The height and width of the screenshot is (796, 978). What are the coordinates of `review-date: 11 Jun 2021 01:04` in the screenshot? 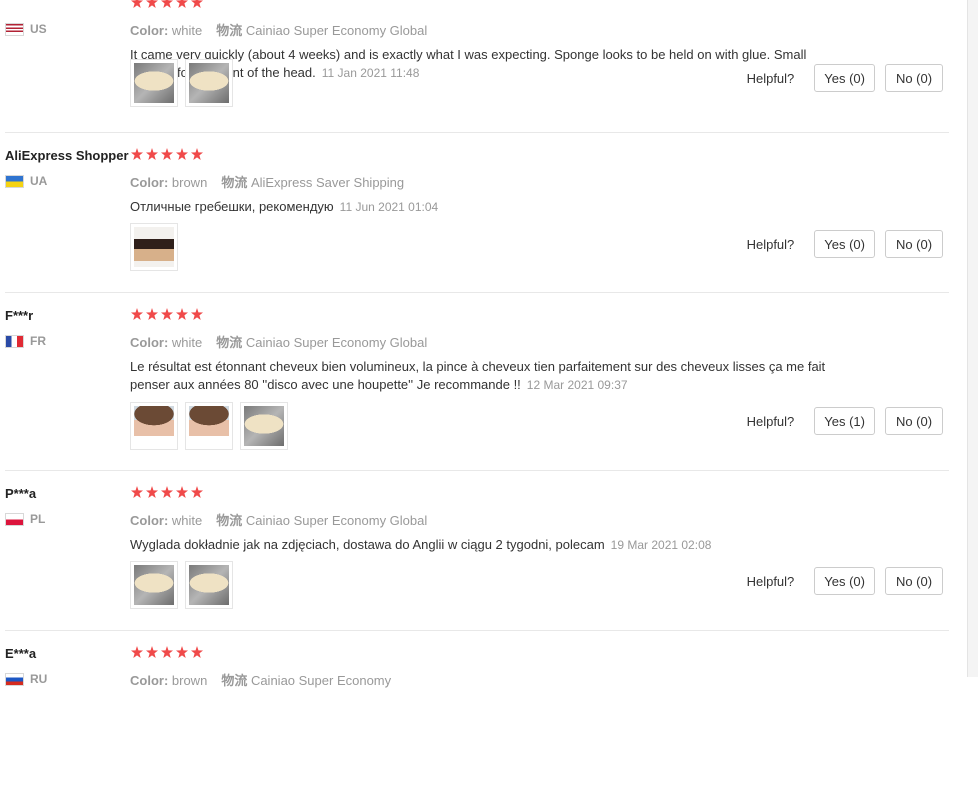 It's located at (389, 207).